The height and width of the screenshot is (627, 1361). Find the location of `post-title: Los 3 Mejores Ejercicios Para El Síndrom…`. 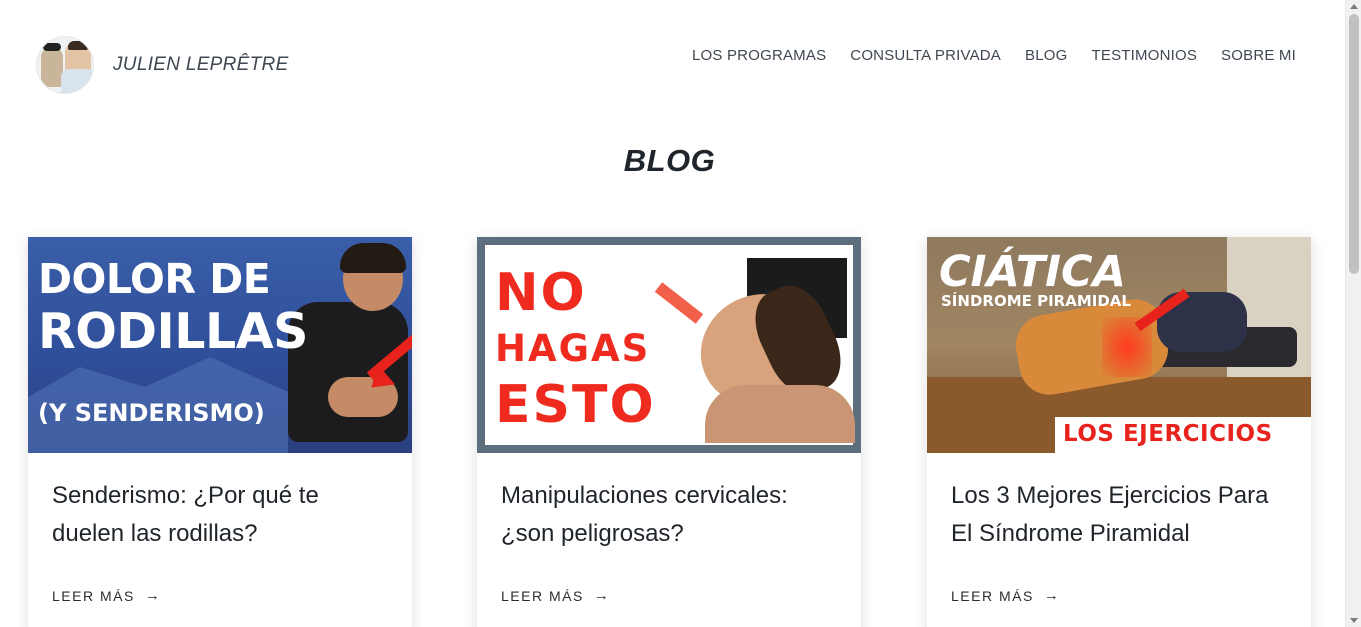

post-title: Los 3 Mejores Ejercicios Para El Síndrom… is located at coordinates (1121, 515).